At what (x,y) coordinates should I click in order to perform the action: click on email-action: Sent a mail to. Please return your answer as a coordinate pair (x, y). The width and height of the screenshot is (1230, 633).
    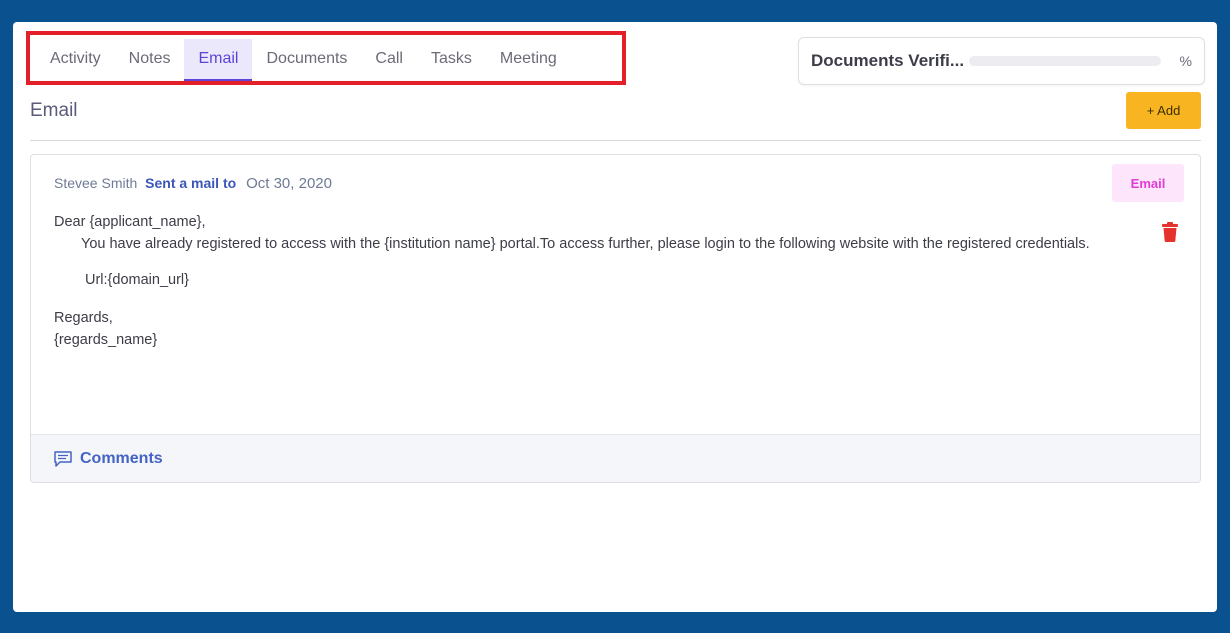
    Looking at the image, I should click on (191, 183).